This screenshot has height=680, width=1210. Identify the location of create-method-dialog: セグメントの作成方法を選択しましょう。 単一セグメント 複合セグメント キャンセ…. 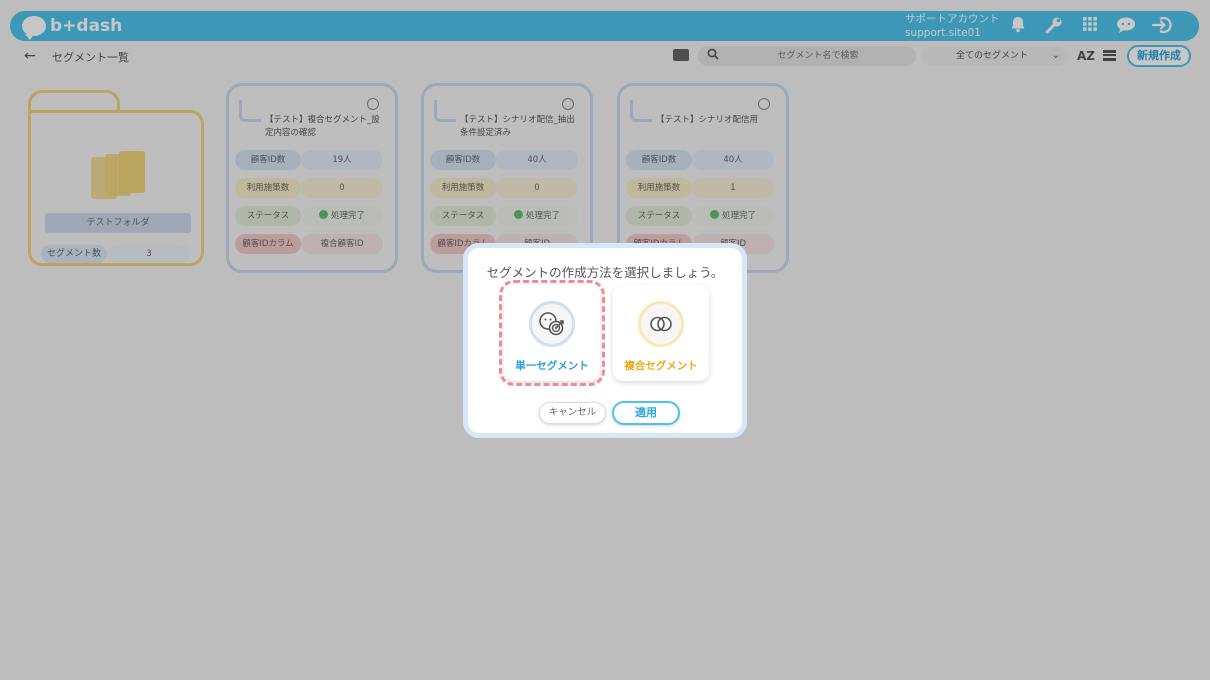
(605, 340).